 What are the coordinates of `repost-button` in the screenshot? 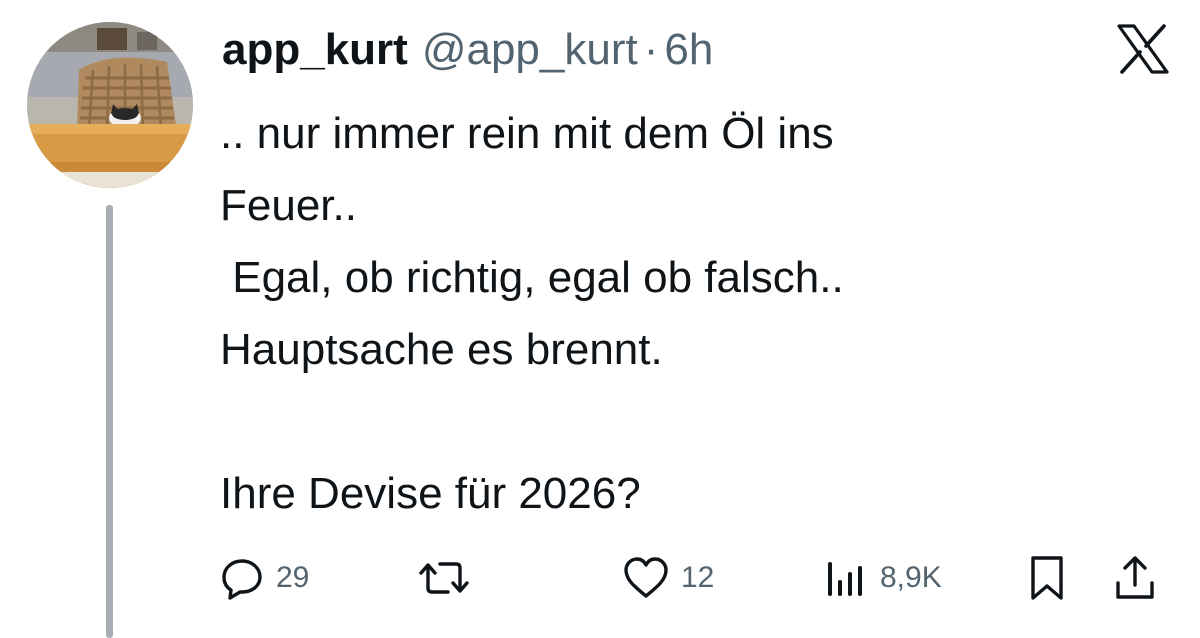 It's located at (450, 578).